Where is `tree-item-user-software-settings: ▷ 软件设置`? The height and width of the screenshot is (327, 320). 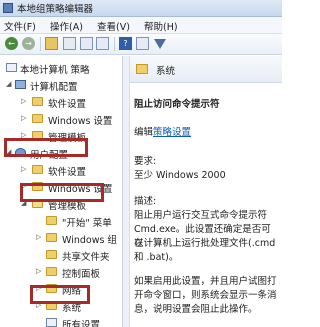 tree-item-user-software-settings: ▷ 软件设置 is located at coordinates (61, 170).